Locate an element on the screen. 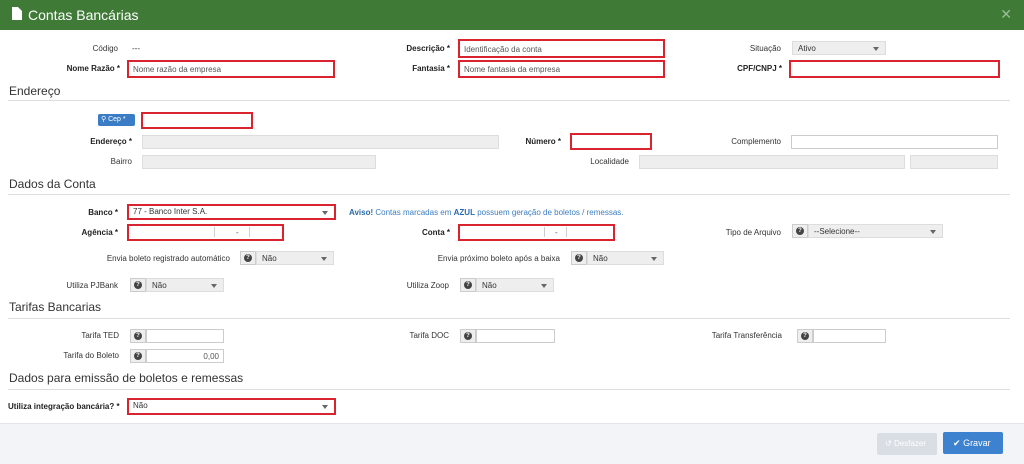 This screenshot has width=1024, height=464. conta-dash: - is located at coordinates (556, 232).